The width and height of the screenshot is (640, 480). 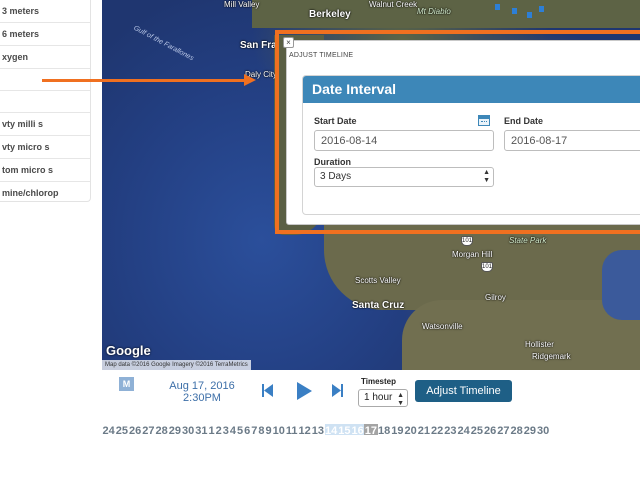 What do you see at coordinates (250, 80) in the screenshot?
I see `annotation-arrow-head` at bounding box center [250, 80].